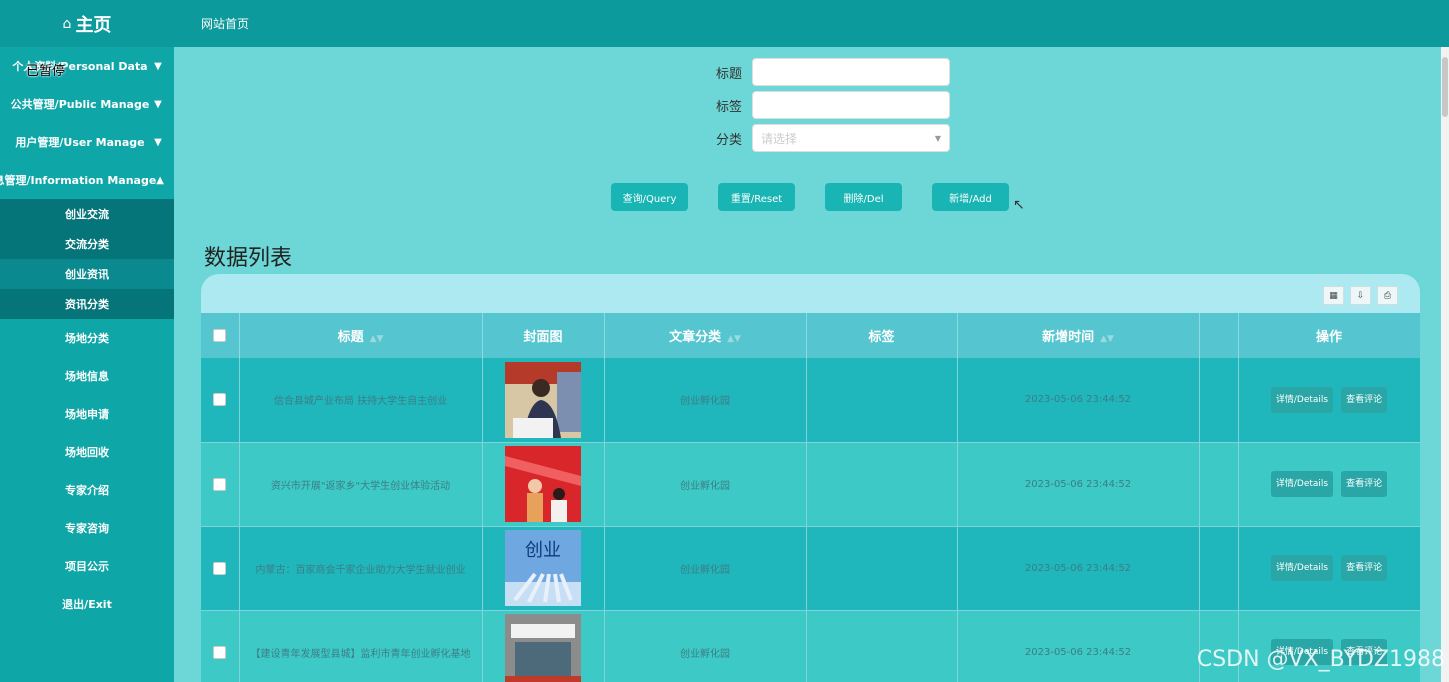  What do you see at coordinates (851, 72) in the screenshot?
I see `title-input` at bounding box center [851, 72].